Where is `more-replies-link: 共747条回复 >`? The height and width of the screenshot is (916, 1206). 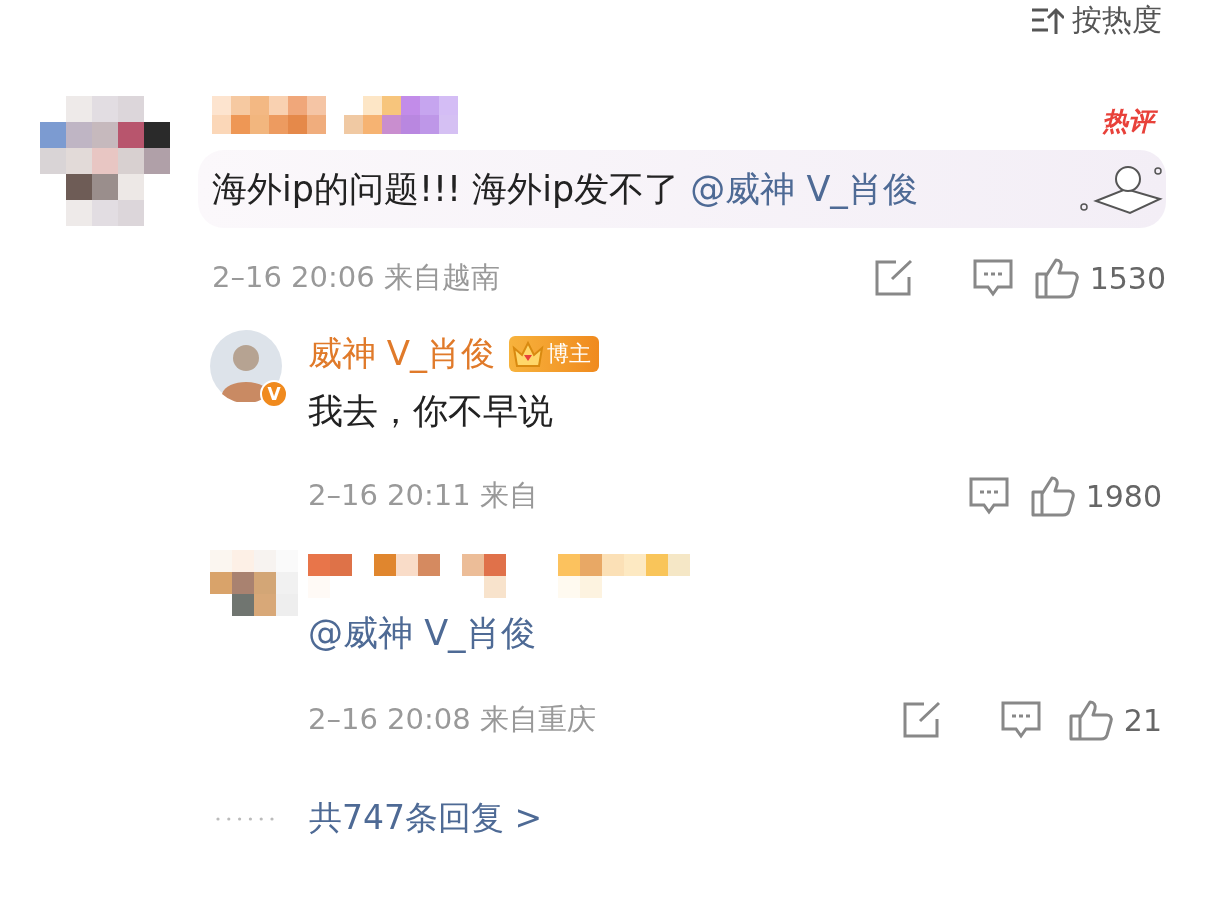 more-replies-link: 共747条回复 > is located at coordinates (426, 818).